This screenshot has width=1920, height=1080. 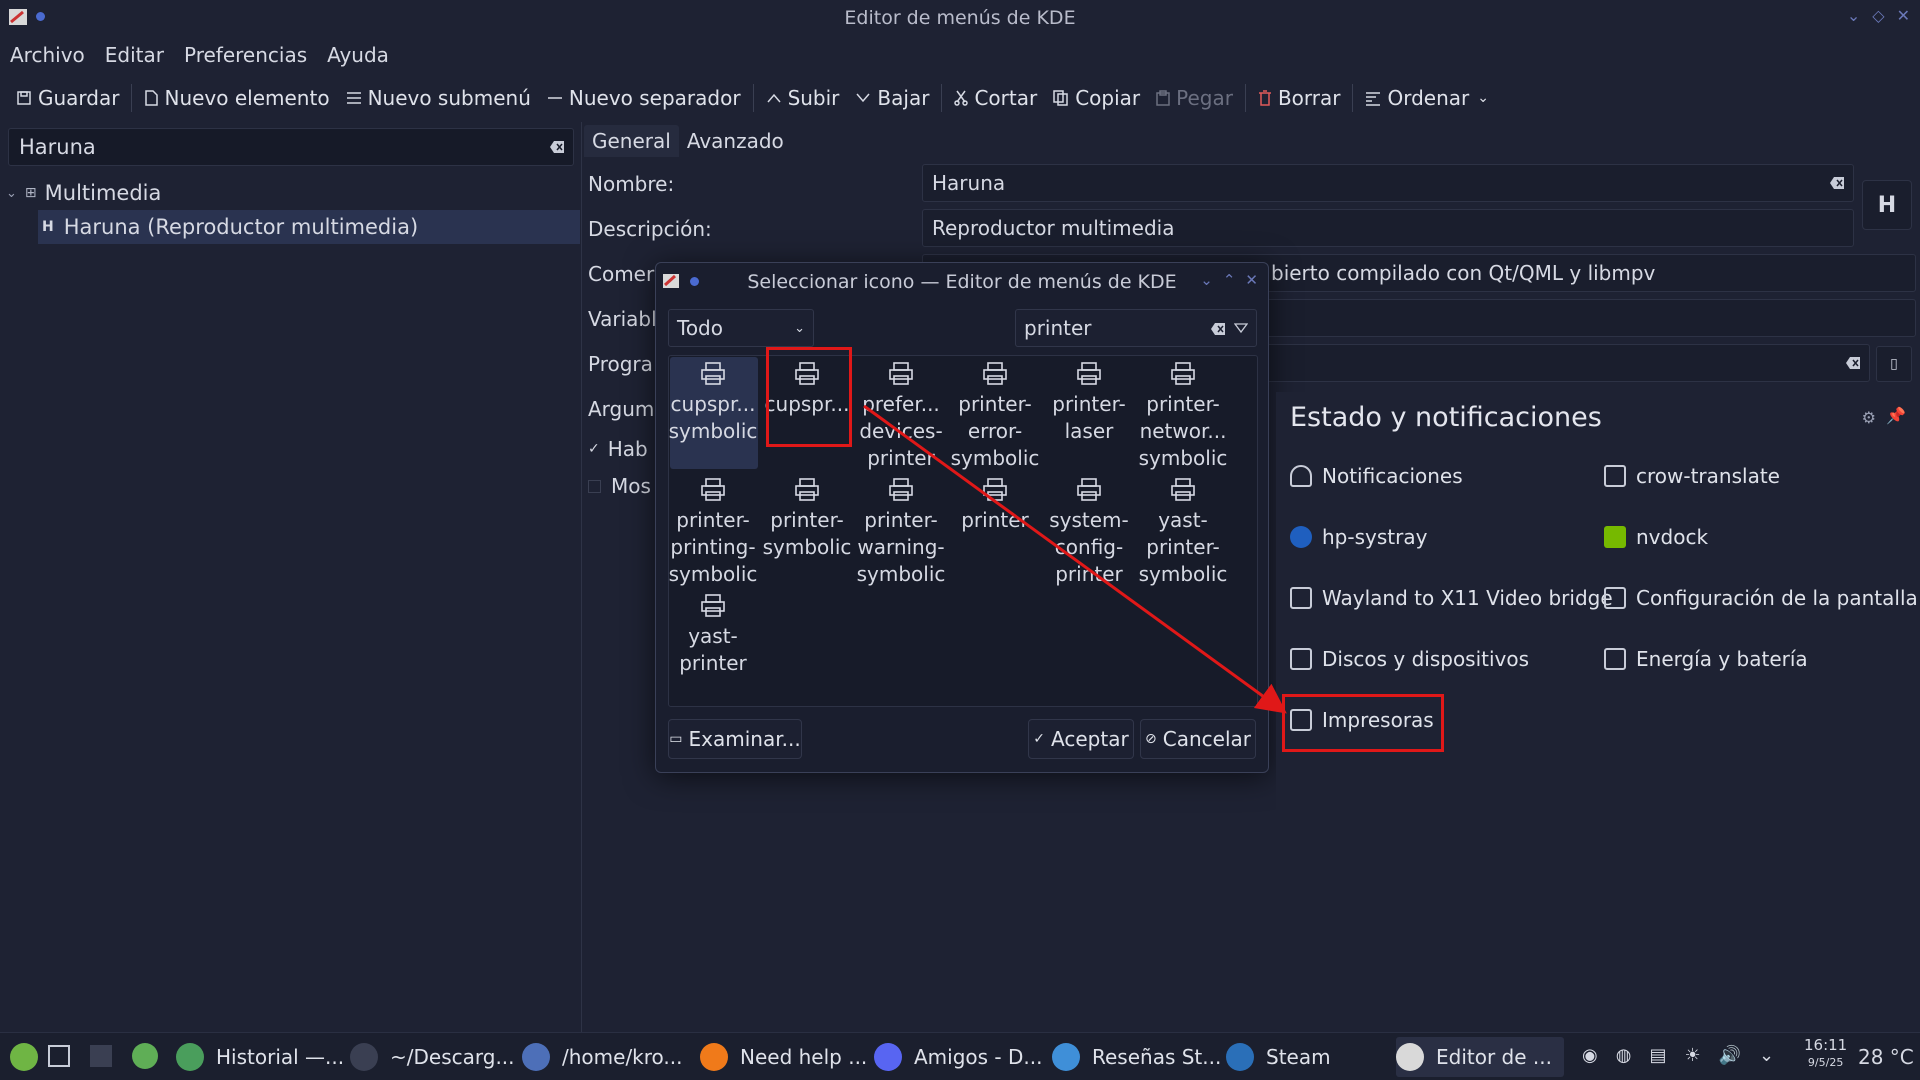 What do you see at coordinates (1060, 98) in the screenshot?
I see `copy-icon` at bounding box center [1060, 98].